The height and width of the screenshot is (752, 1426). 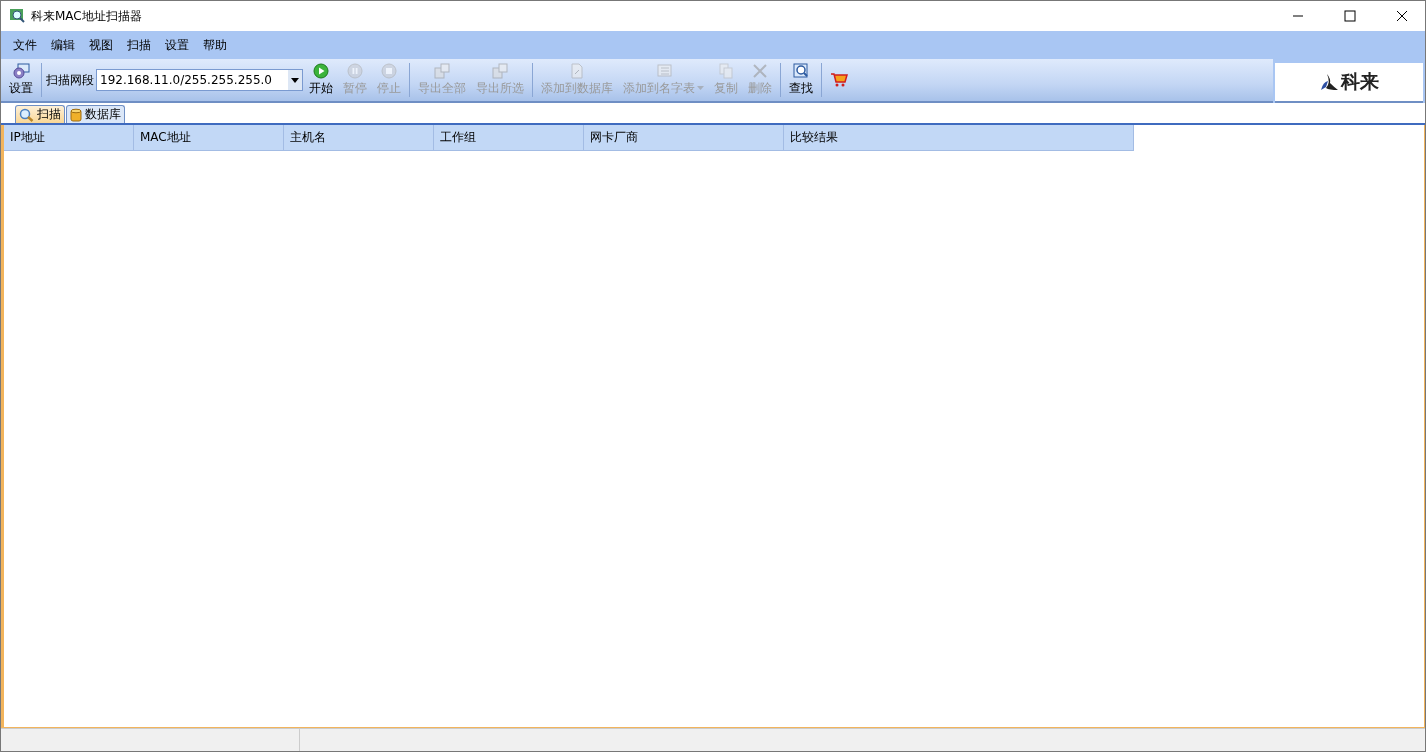 I want to click on play-toolbar-button: 开始, so click(x=321, y=80).